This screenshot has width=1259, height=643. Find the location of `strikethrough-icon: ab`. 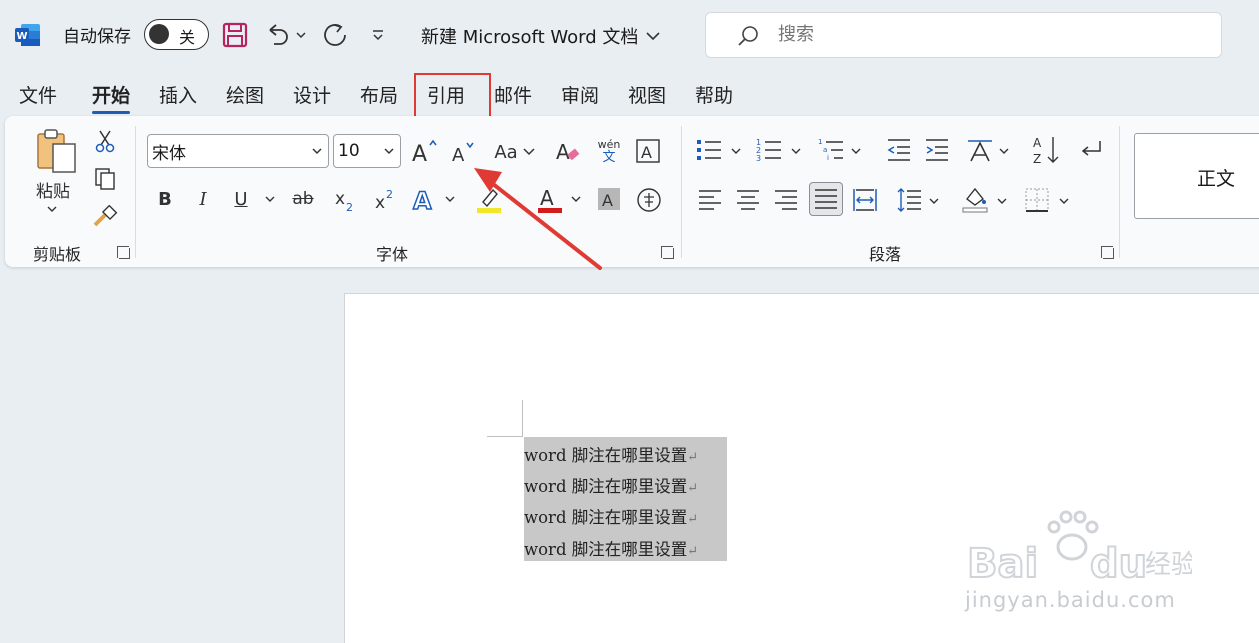

strikethrough-icon: ab is located at coordinates (303, 199).